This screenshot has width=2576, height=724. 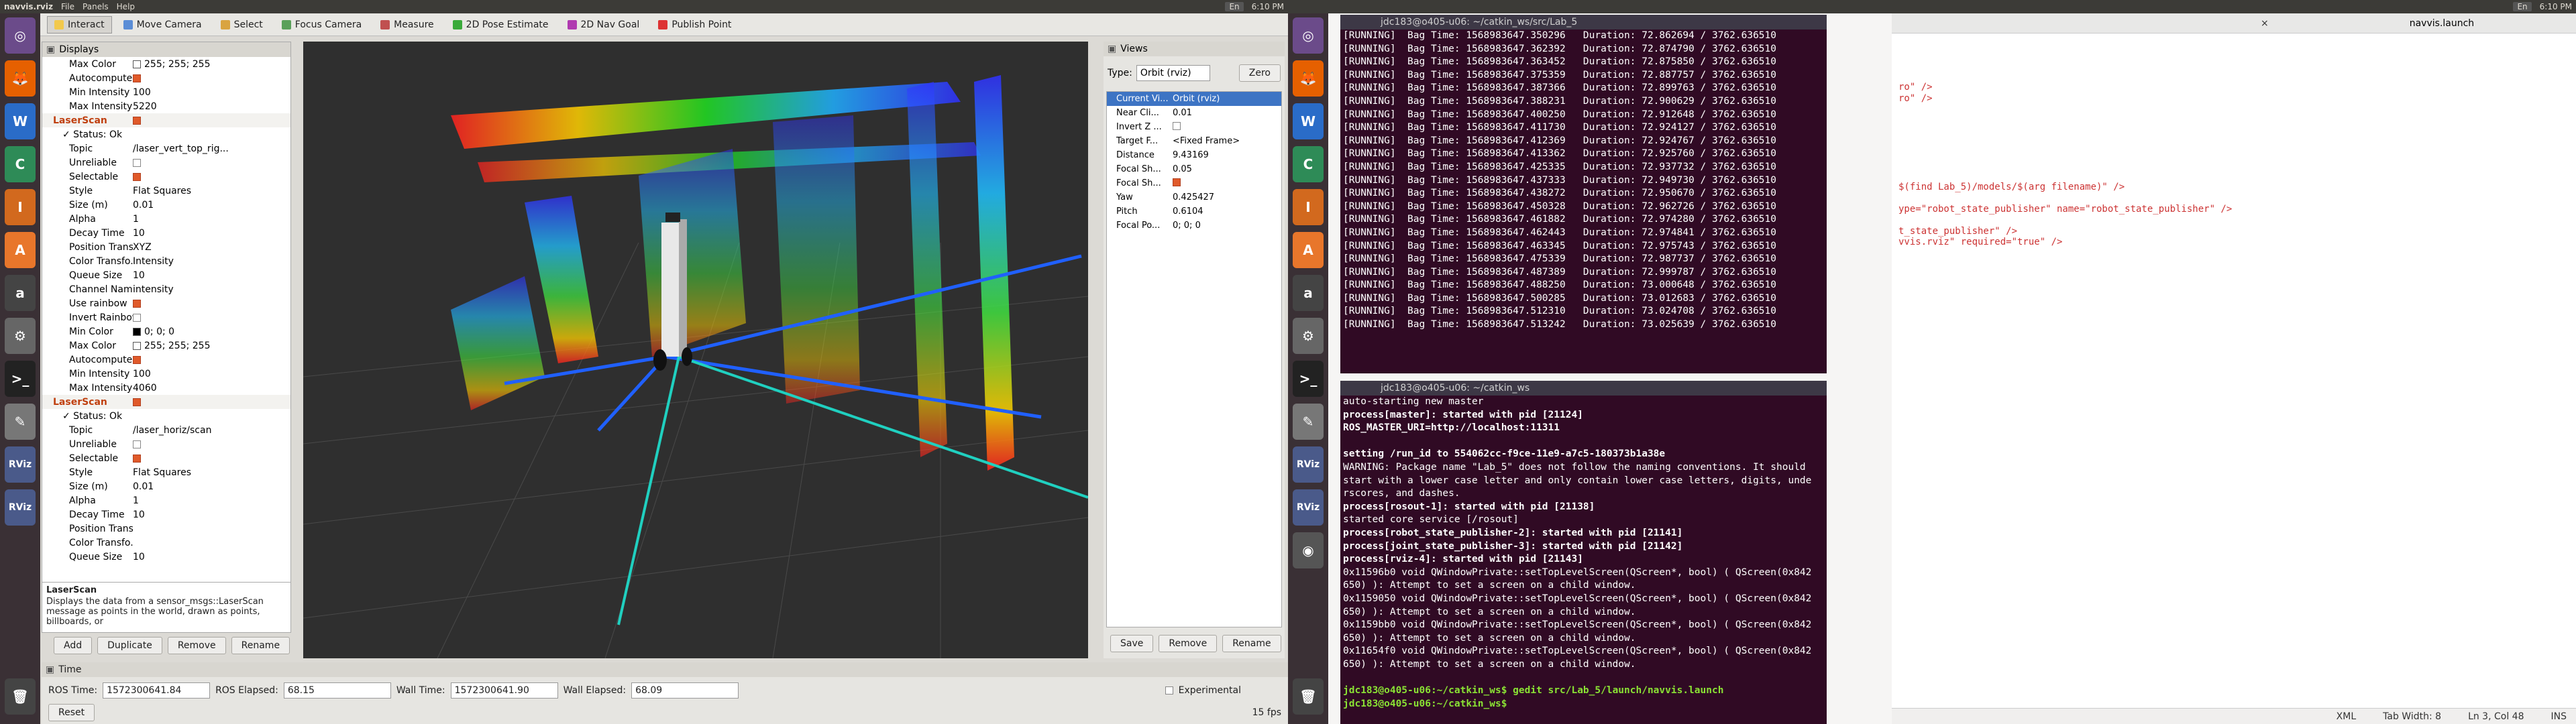 What do you see at coordinates (504, 690) in the screenshot?
I see `wall-time-field: 1572300641.90` at bounding box center [504, 690].